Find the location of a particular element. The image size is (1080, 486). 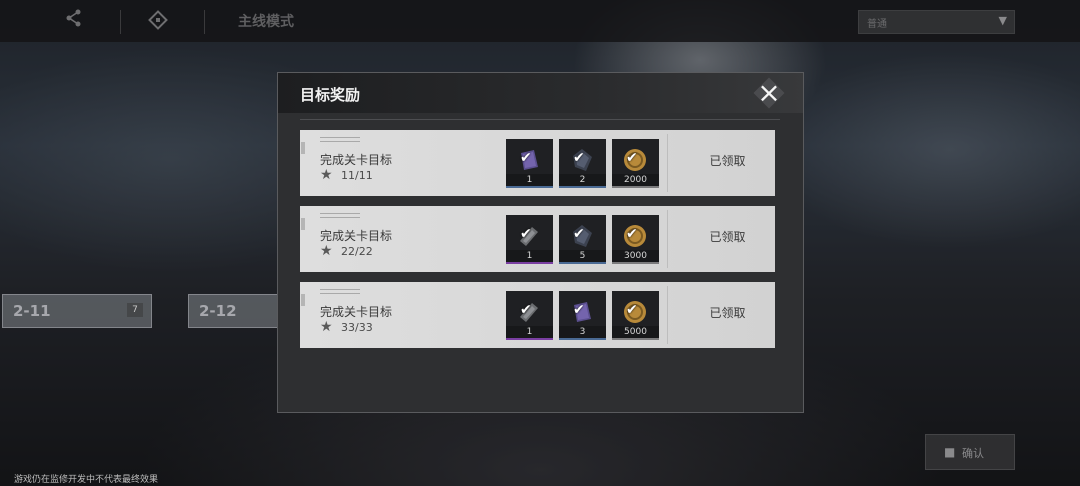

objective-progress: 11/11 is located at coordinates (357, 175).